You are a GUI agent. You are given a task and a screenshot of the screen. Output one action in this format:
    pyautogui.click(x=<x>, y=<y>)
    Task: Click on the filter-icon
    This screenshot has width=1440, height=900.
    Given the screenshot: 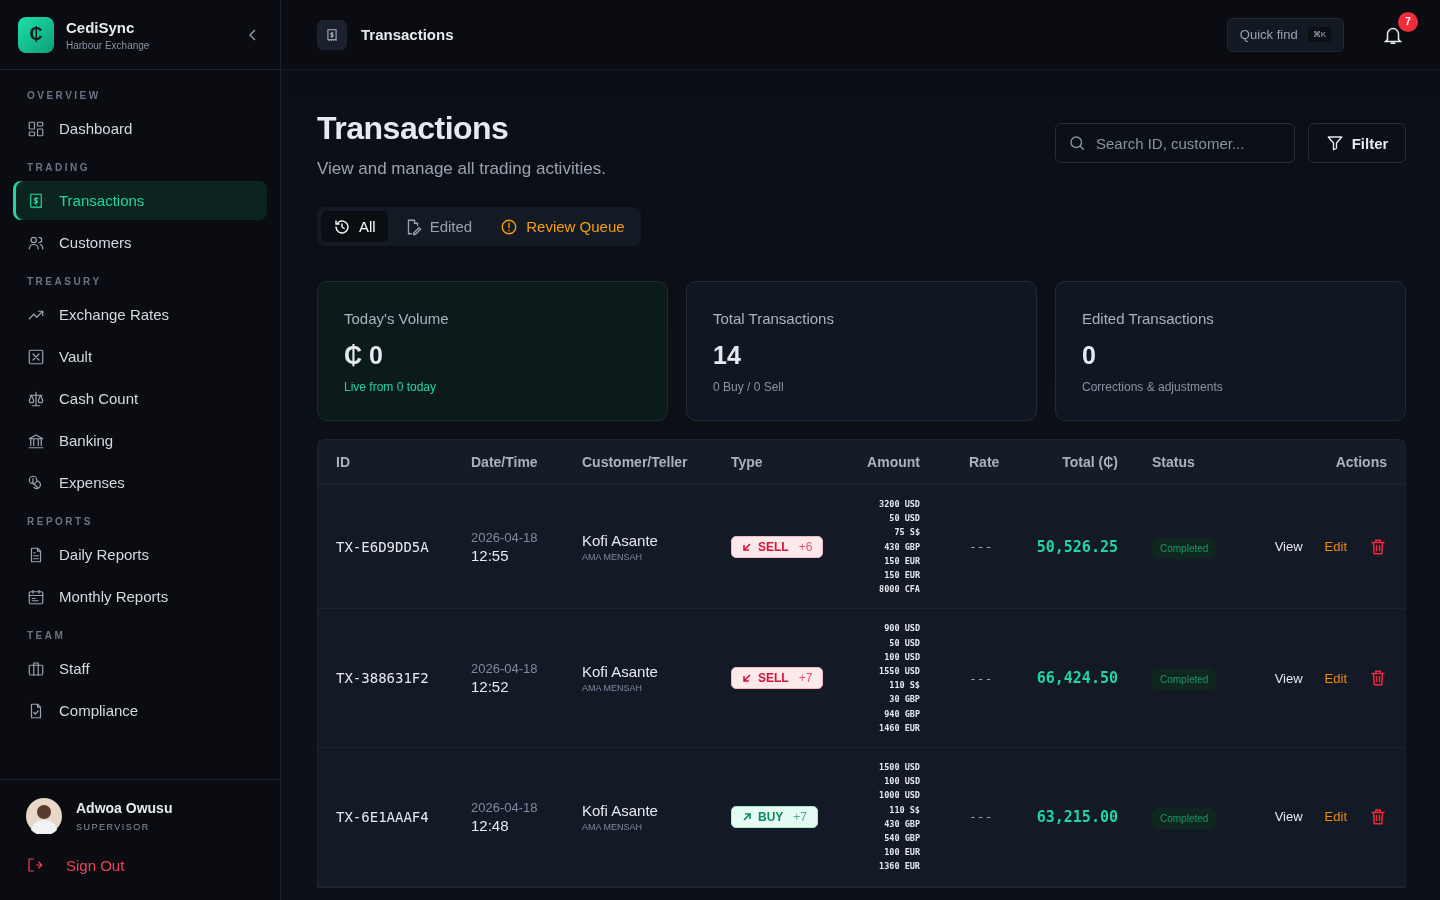 What is the action you would take?
    pyautogui.click(x=1334, y=143)
    